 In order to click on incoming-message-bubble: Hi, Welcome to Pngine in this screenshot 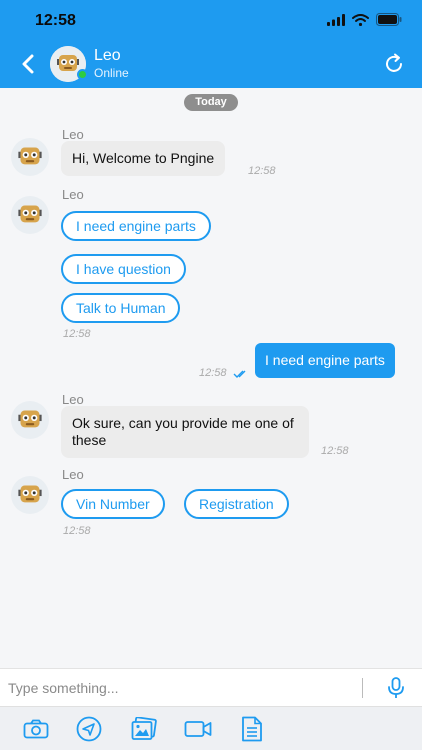, I will do `click(143, 158)`.